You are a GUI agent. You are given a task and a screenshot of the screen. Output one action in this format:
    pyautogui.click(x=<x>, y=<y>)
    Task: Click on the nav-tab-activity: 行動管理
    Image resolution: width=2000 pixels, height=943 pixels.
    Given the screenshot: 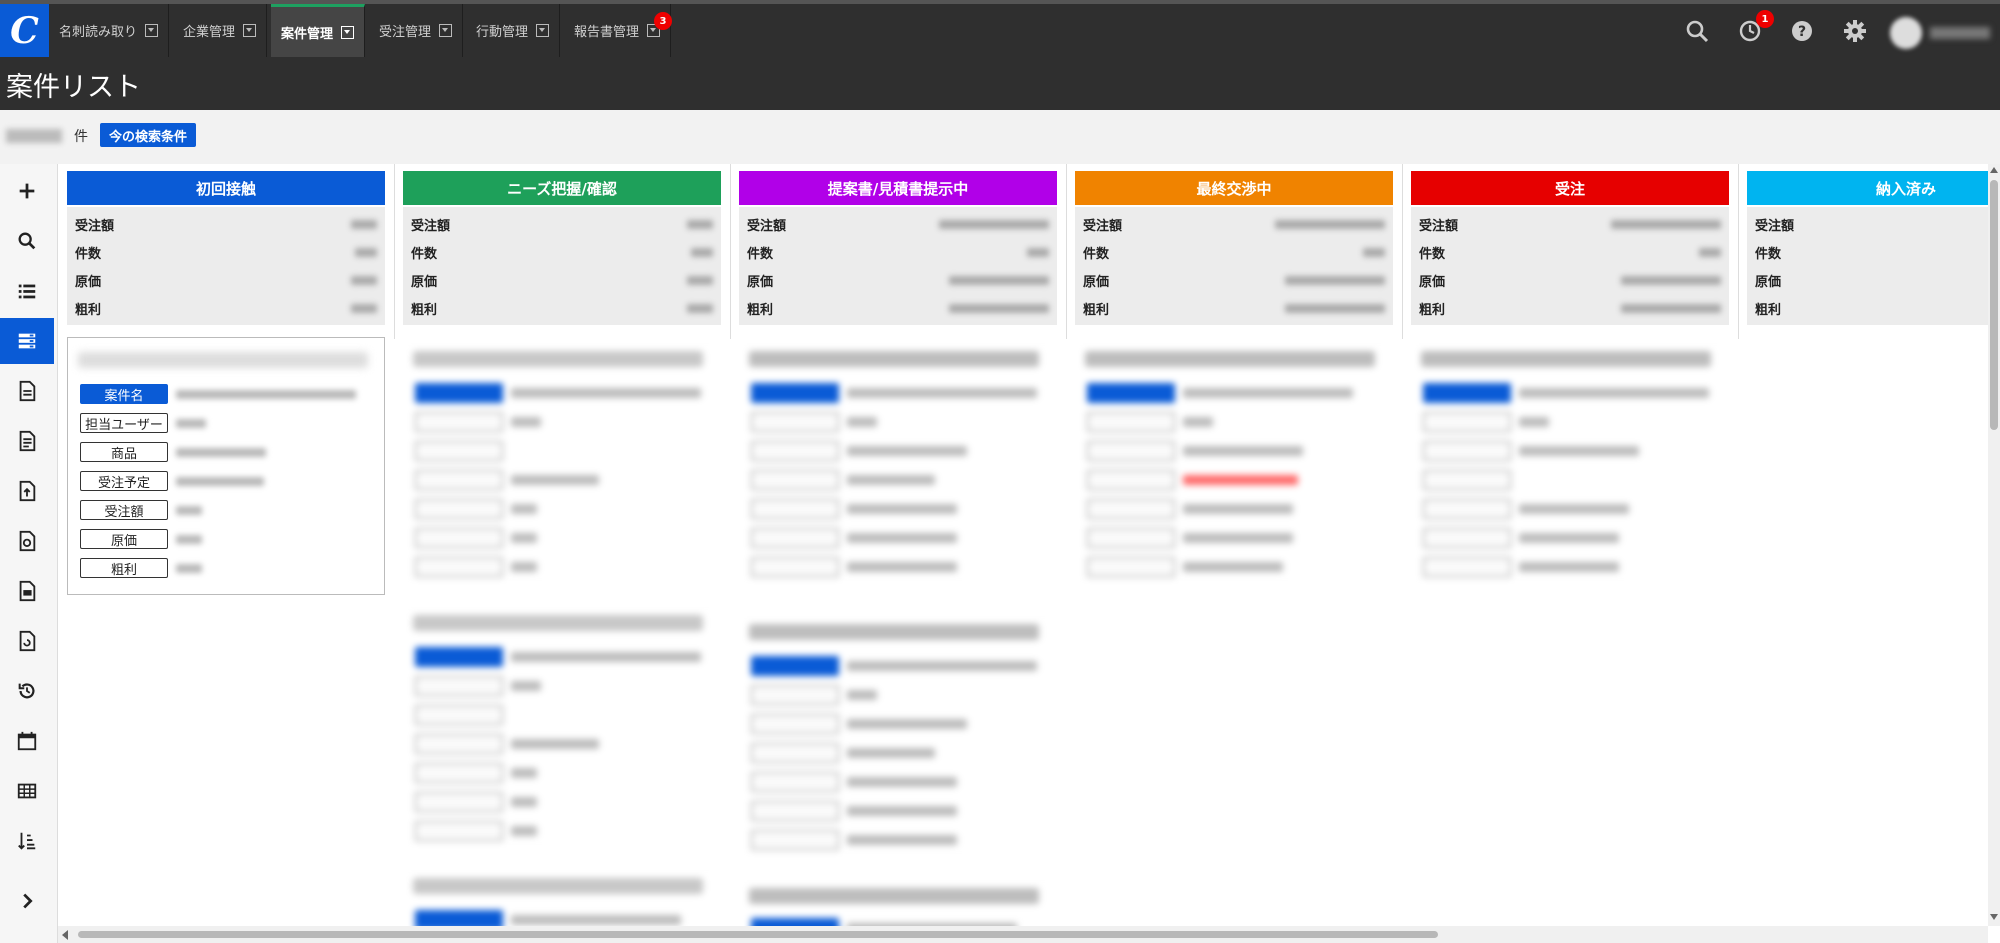 What is the action you would take?
    pyautogui.click(x=513, y=30)
    